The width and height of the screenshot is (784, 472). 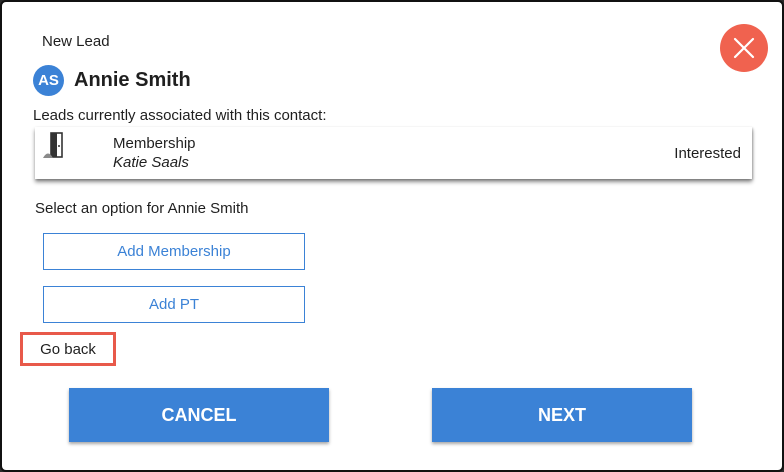 I want to click on lead-owner: Katie Saals, so click(x=151, y=162).